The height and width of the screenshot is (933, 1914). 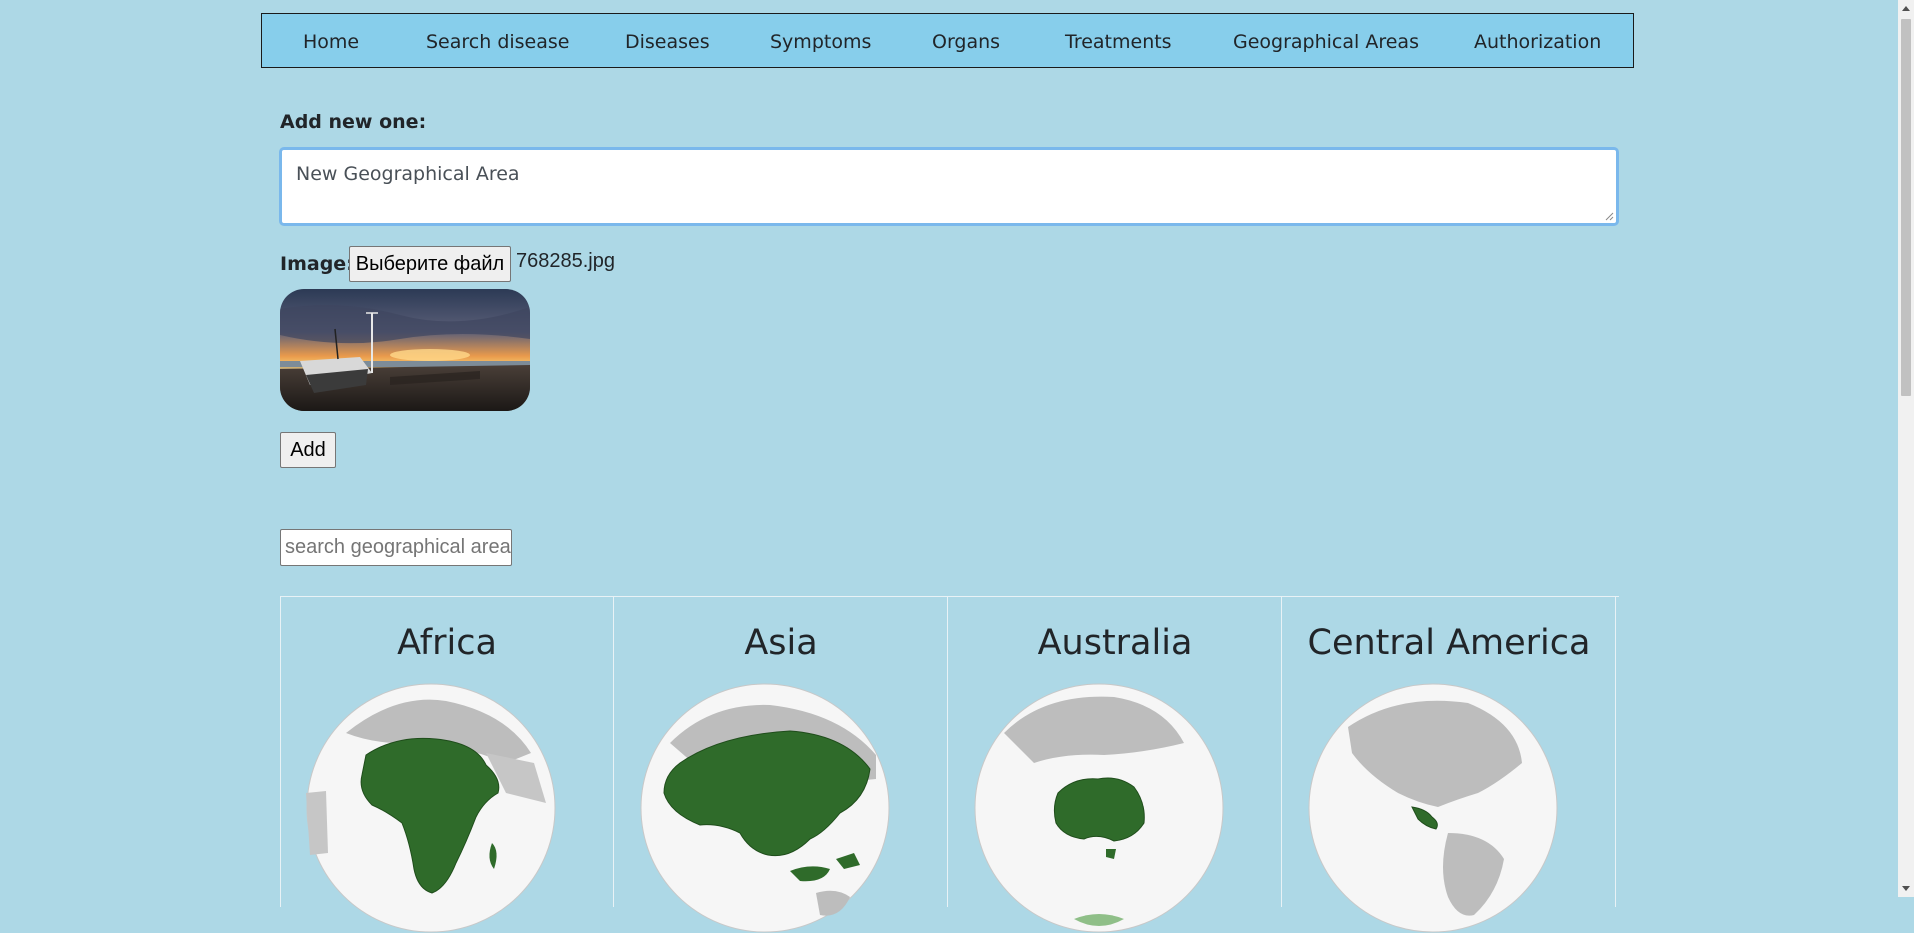 I want to click on africa-globe-image, so click(x=431, y=808).